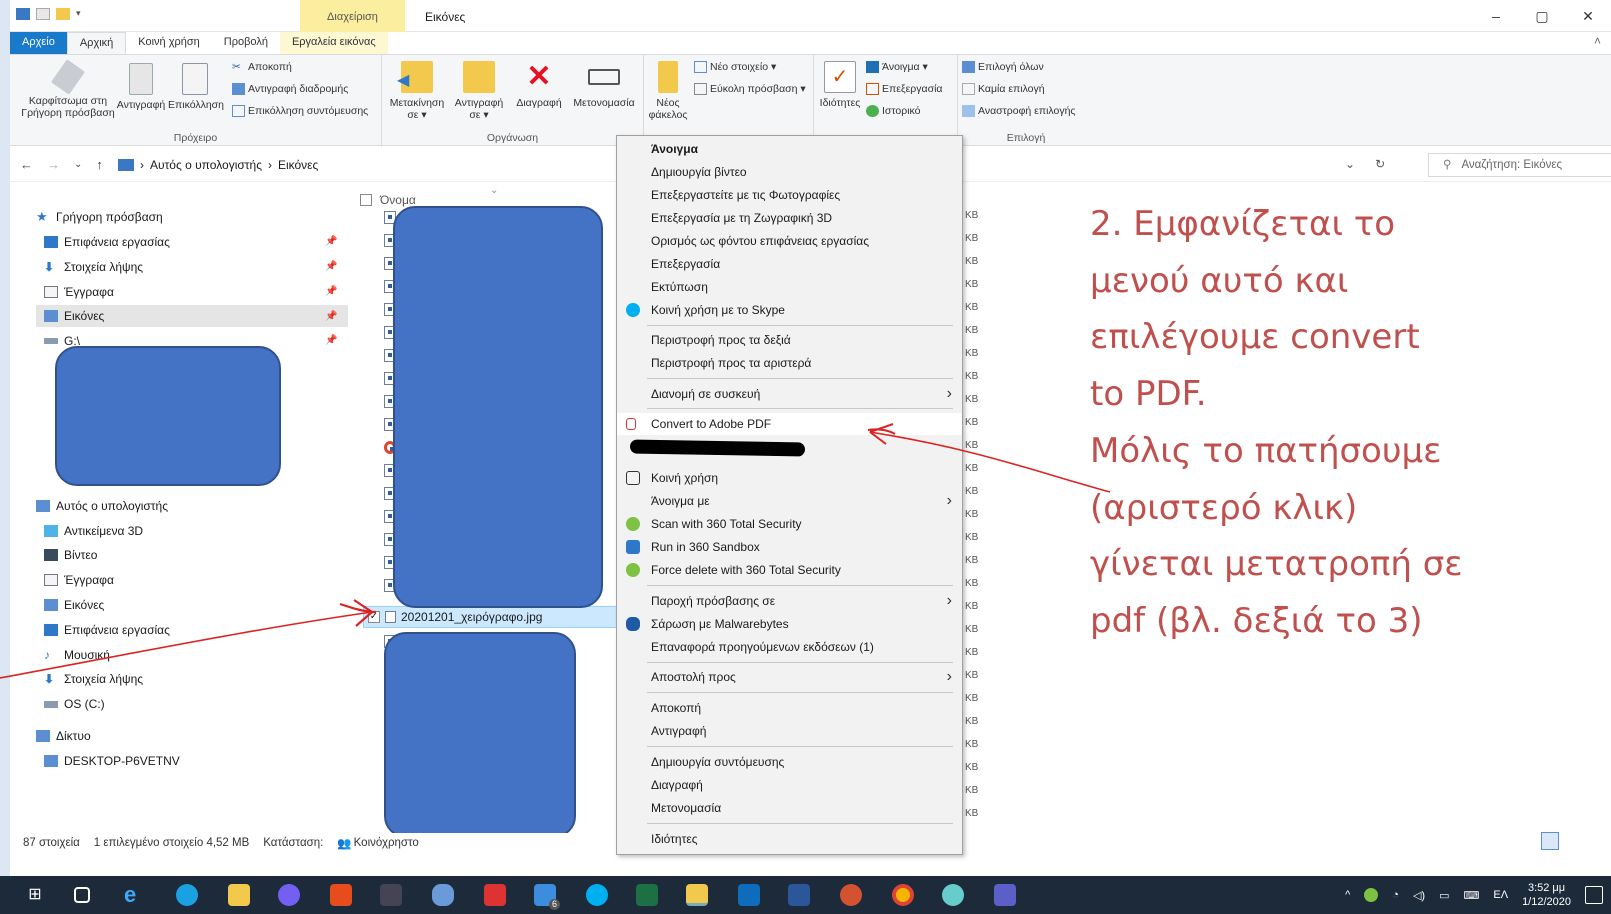  I want to click on menu-item-force-delete-360: Force delete with 360 Total Security, so click(789, 570).